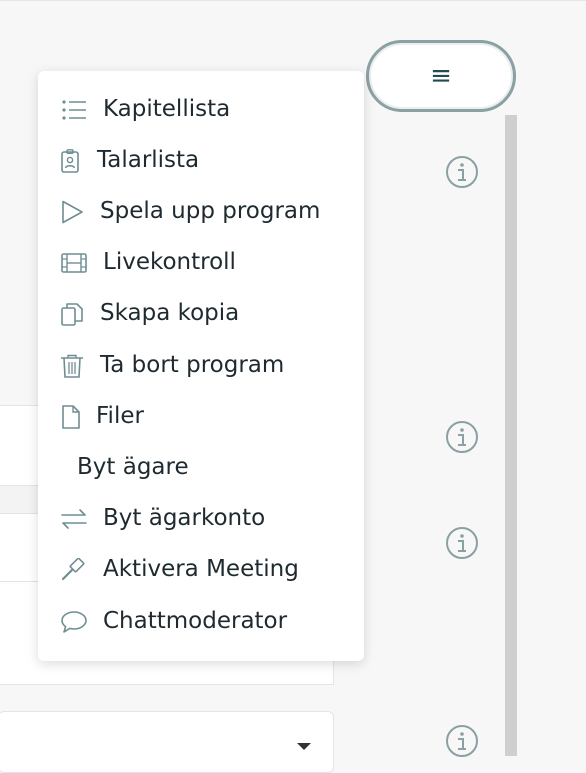 This screenshot has height=773, width=586. I want to click on hamburger-icon: ≡, so click(441, 76).